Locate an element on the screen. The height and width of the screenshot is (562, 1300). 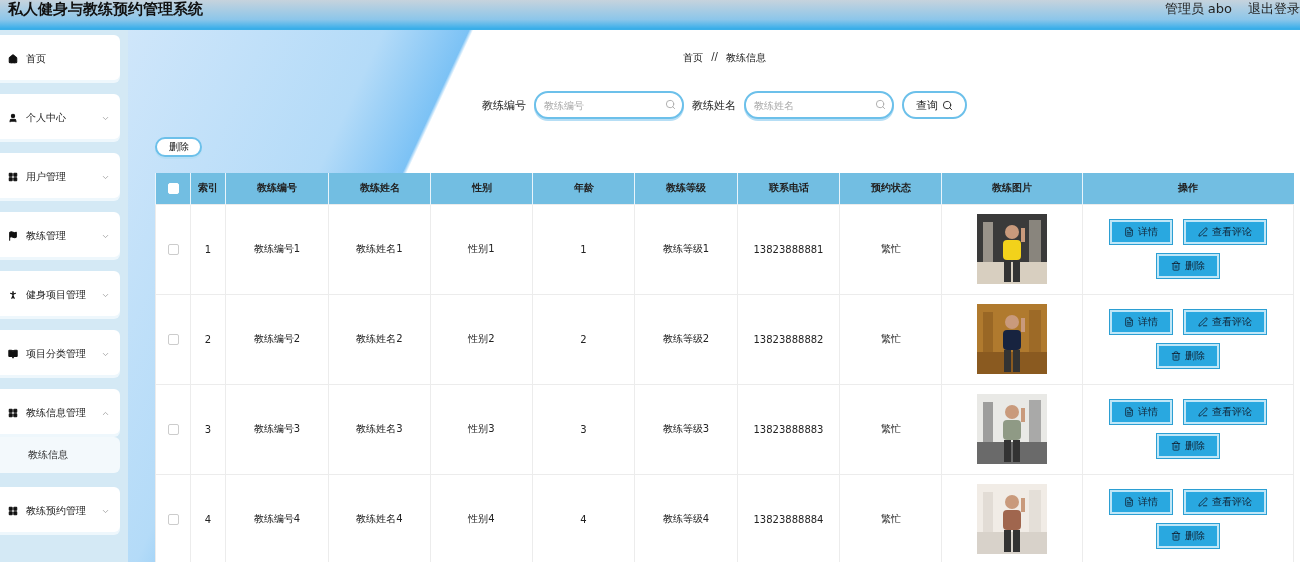
column-header: 教练等级 is located at coordinates (686, 188).